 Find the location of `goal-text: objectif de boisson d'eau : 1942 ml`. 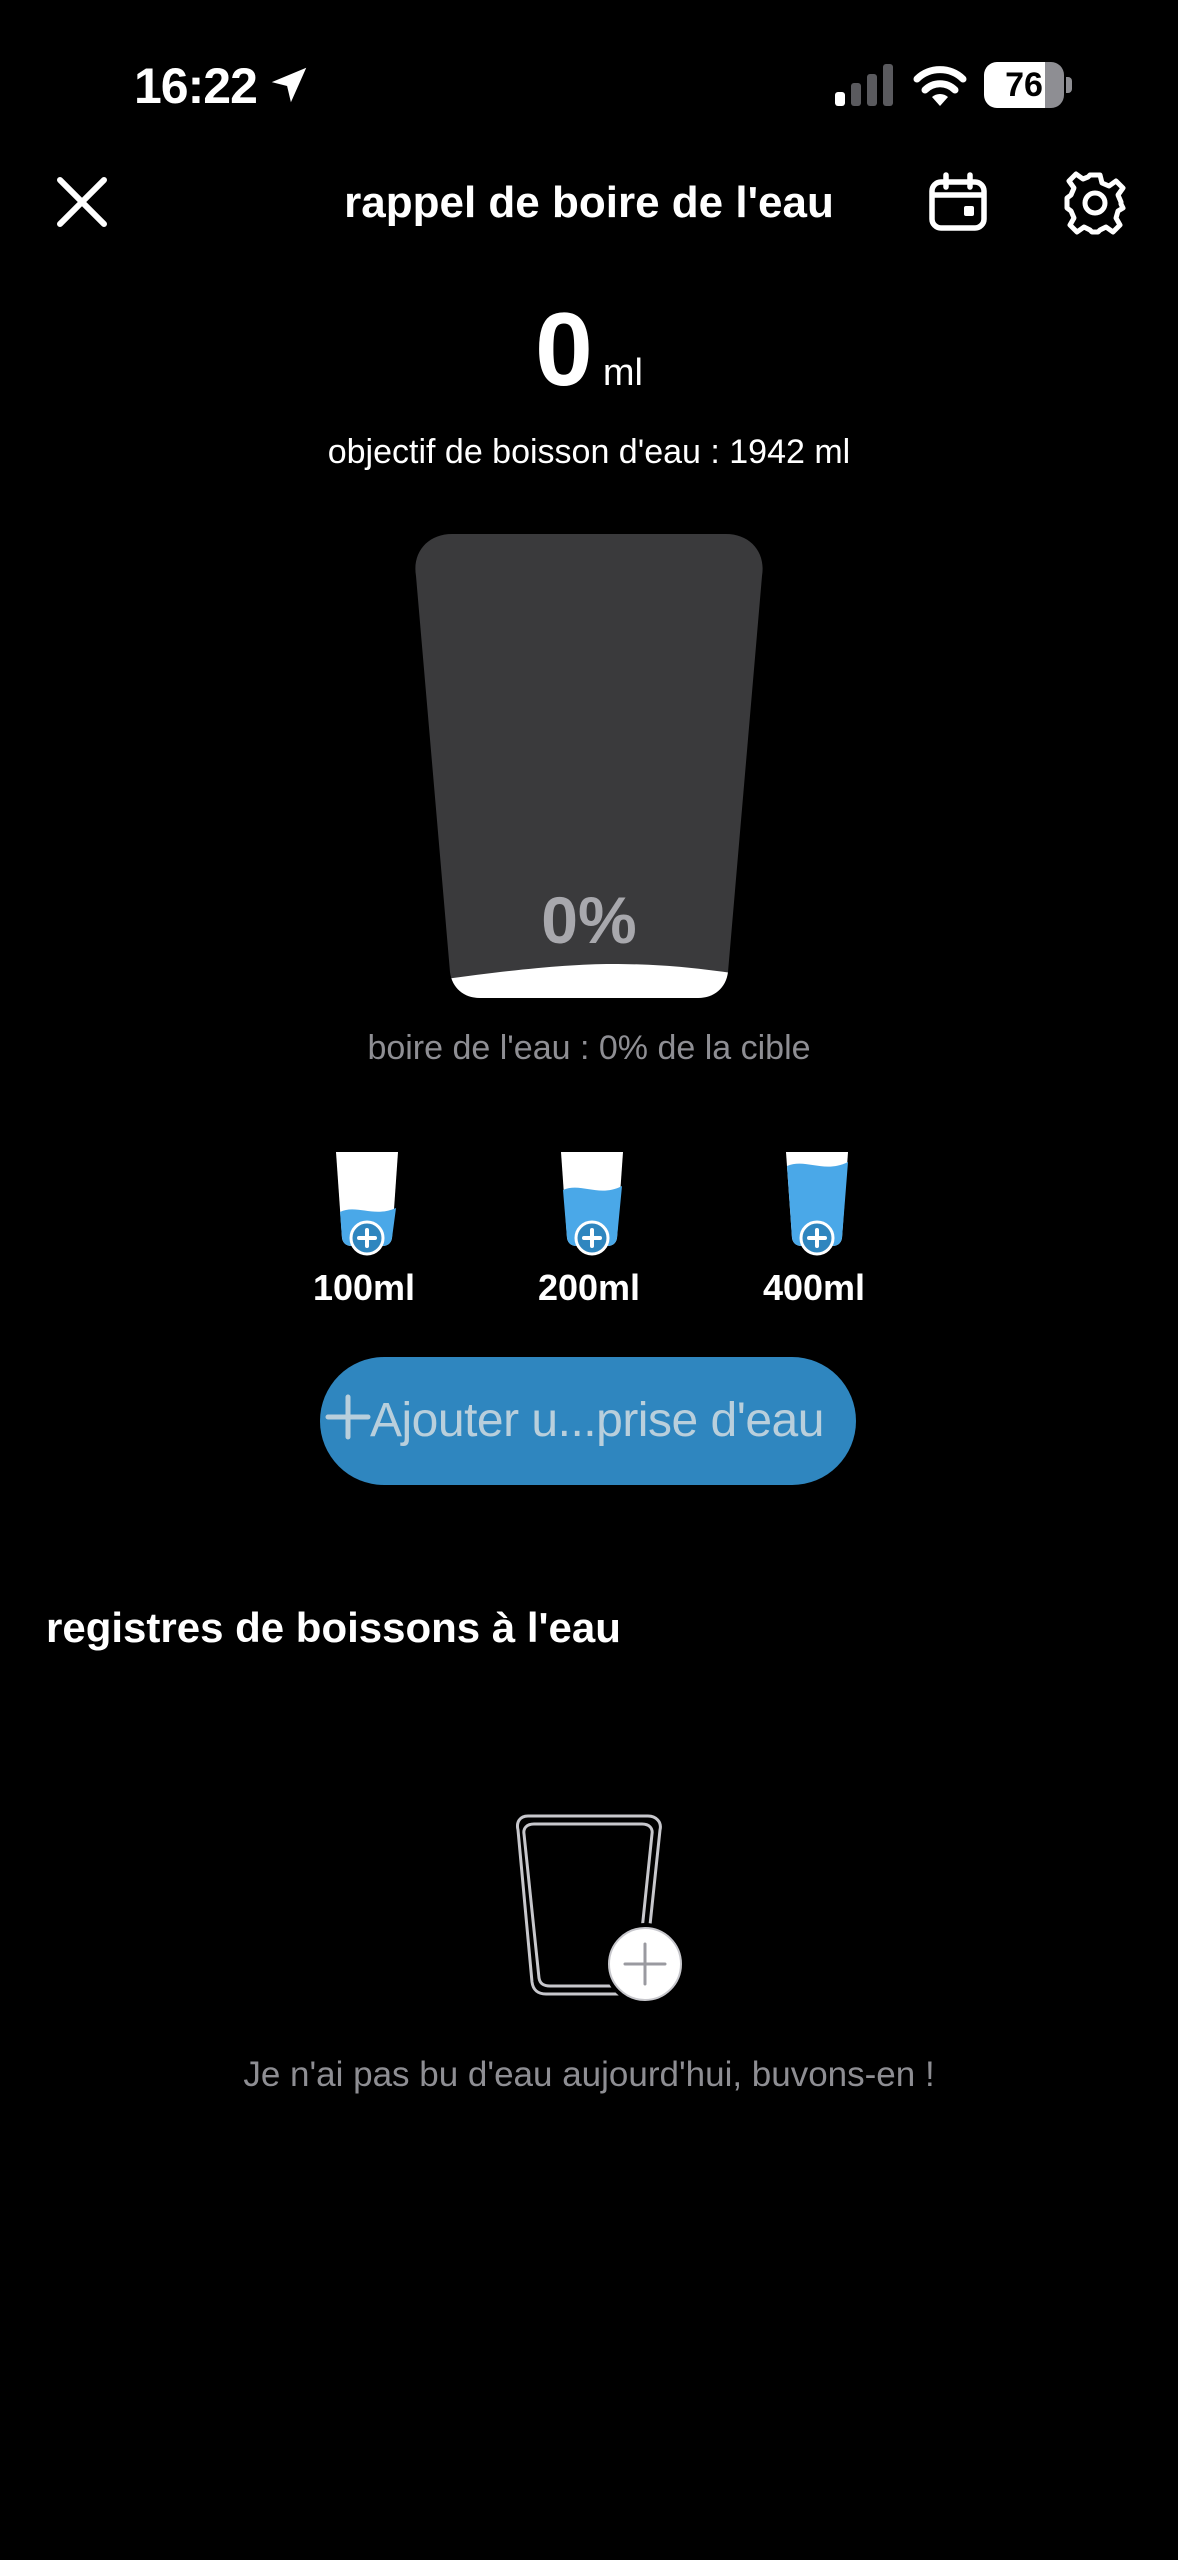

goal-text: objectif de boisson d'eau : 1942 ml is located at coordinates (589, 452).